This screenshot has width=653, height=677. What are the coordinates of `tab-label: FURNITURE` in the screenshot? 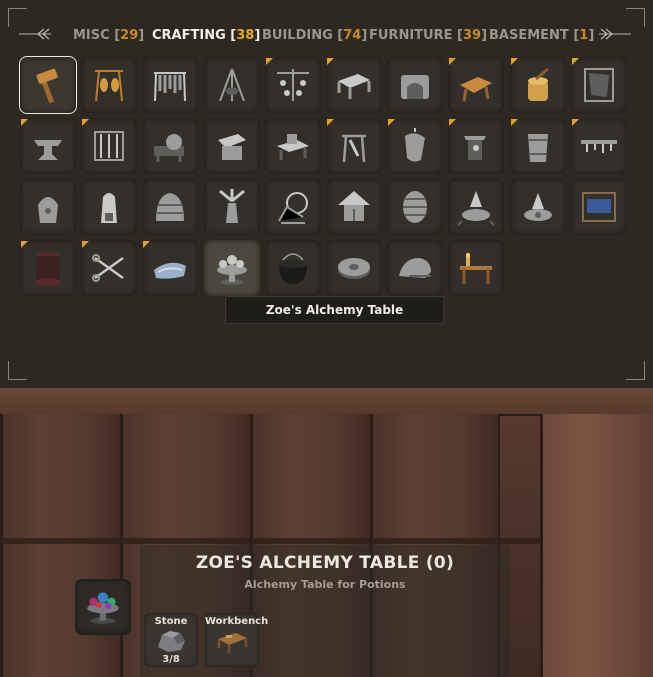 It's located at (411, 35).